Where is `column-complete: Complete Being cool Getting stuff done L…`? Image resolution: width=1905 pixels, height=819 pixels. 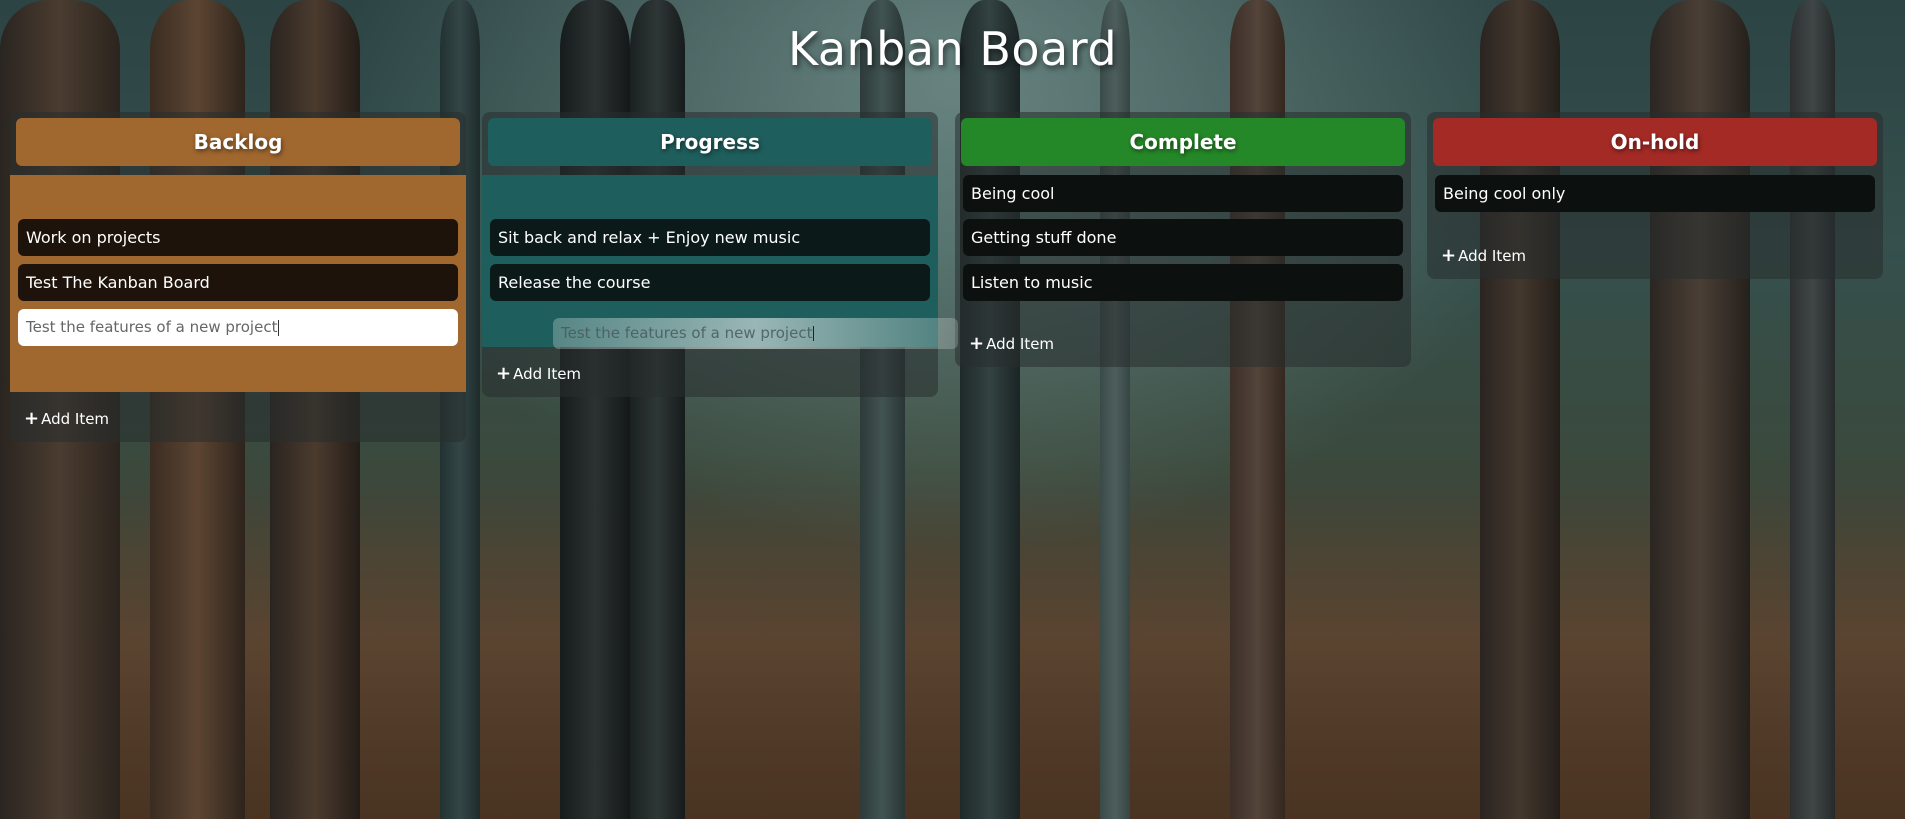 column-complete: Complete Being cool Getting stuff done L… is located at coordinates (1183, 239).